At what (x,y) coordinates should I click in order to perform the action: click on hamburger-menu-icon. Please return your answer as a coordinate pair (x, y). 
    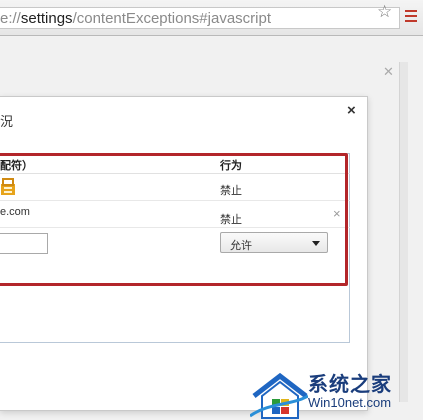
    Looking at the image, I should click on (411, 17).